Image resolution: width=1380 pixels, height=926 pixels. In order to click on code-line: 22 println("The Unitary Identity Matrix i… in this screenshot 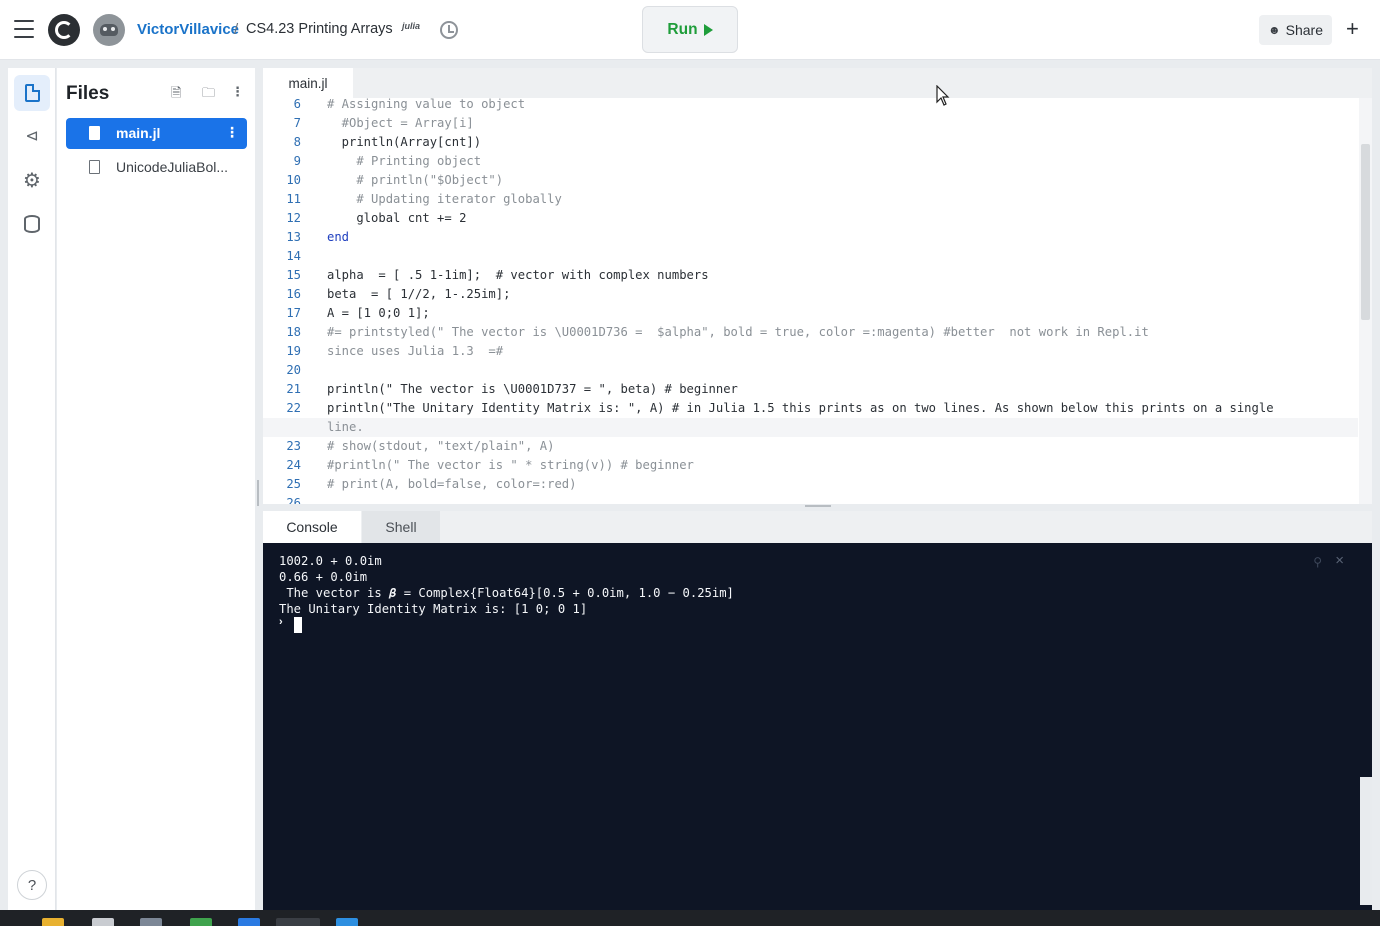, I will do `click(780, 408)`.